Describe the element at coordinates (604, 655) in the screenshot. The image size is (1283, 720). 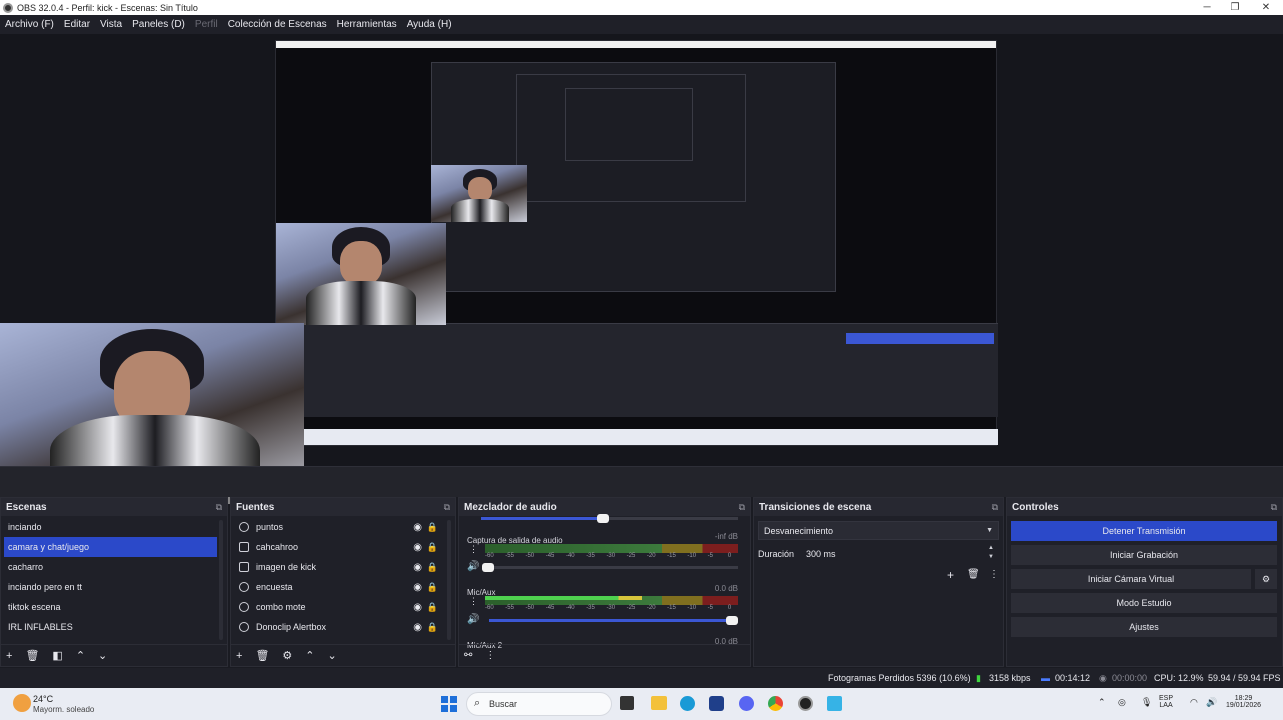
I see `mixer-toolbar: ⚯ ⋮` at that location.